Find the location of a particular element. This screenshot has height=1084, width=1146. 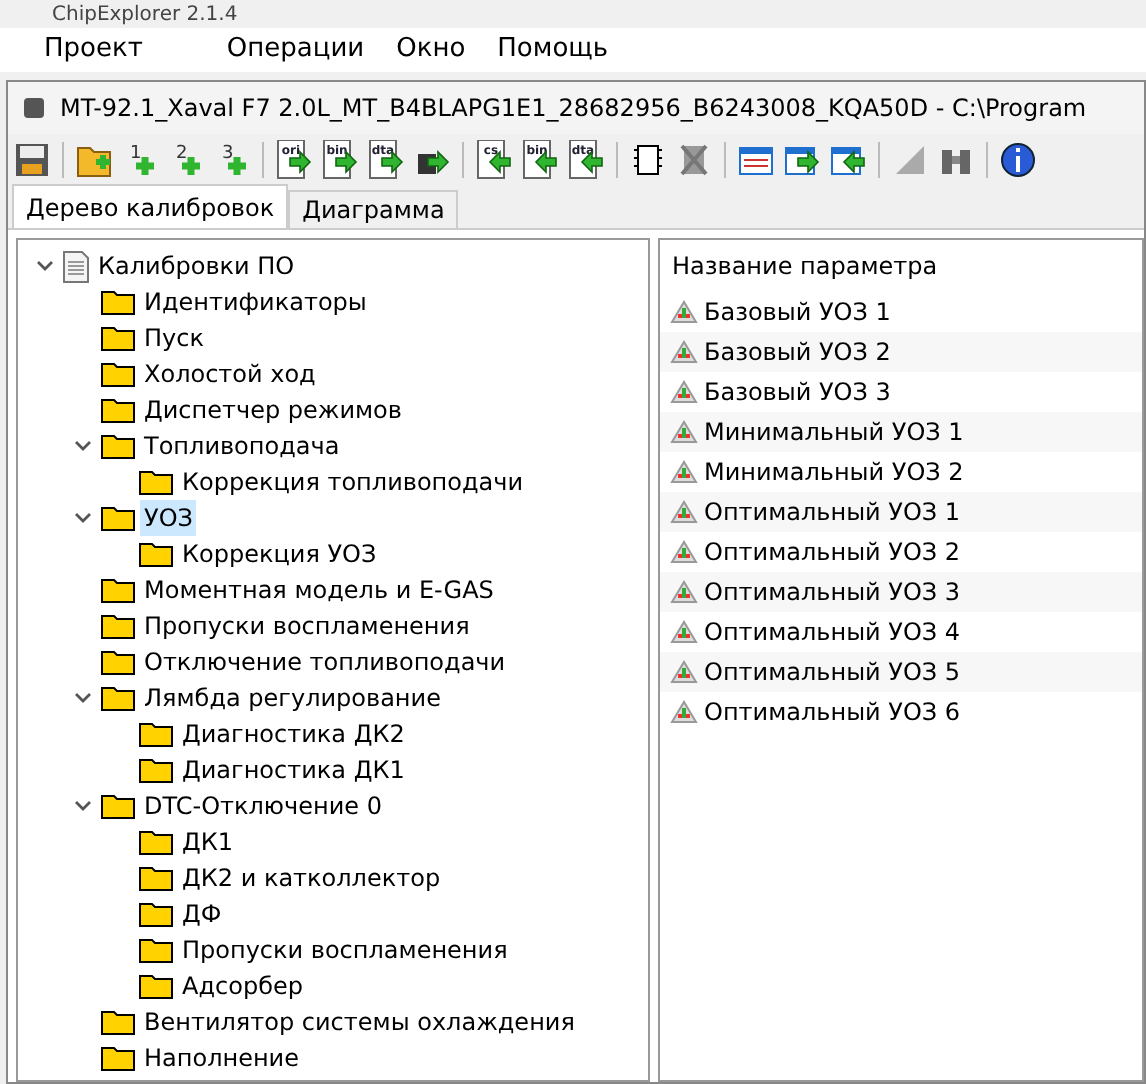

tree-item: УОЗ is located at coordinates (168, 518).